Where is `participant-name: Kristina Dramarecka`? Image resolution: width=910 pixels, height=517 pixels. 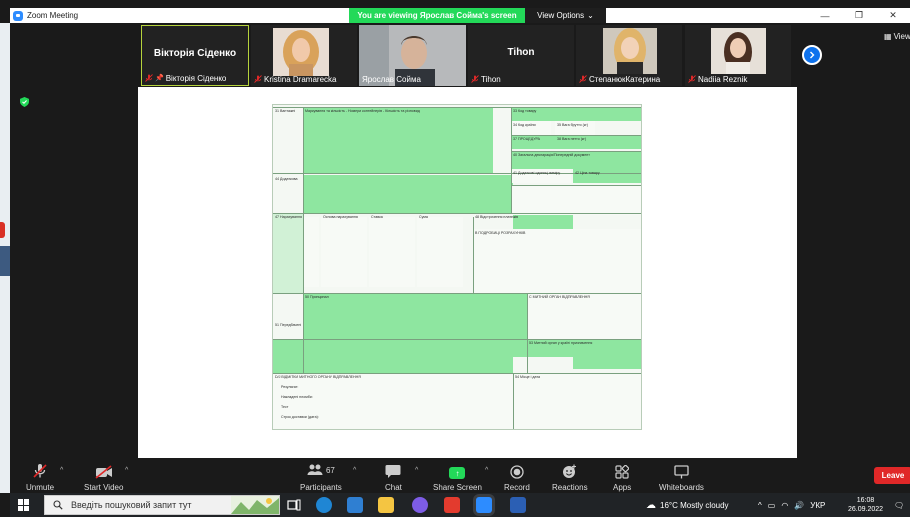 participant-name: Kristina Dramarecka is located at coordinates (300, 79).